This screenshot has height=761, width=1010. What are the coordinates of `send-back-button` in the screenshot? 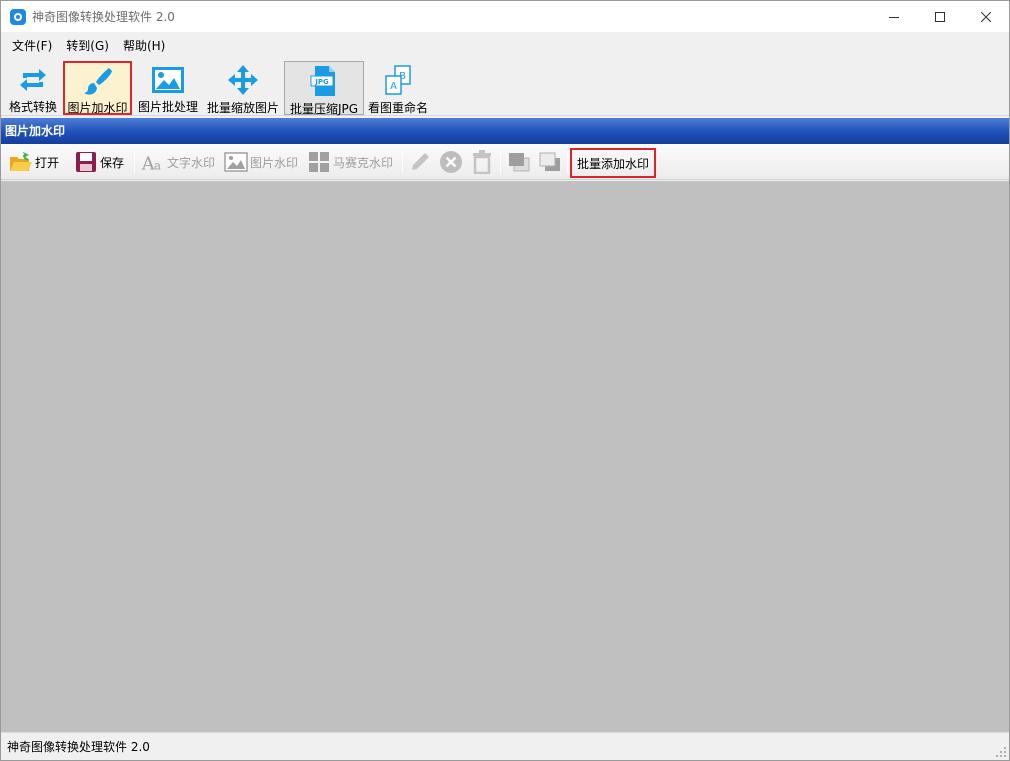 It's located at (551, 162).